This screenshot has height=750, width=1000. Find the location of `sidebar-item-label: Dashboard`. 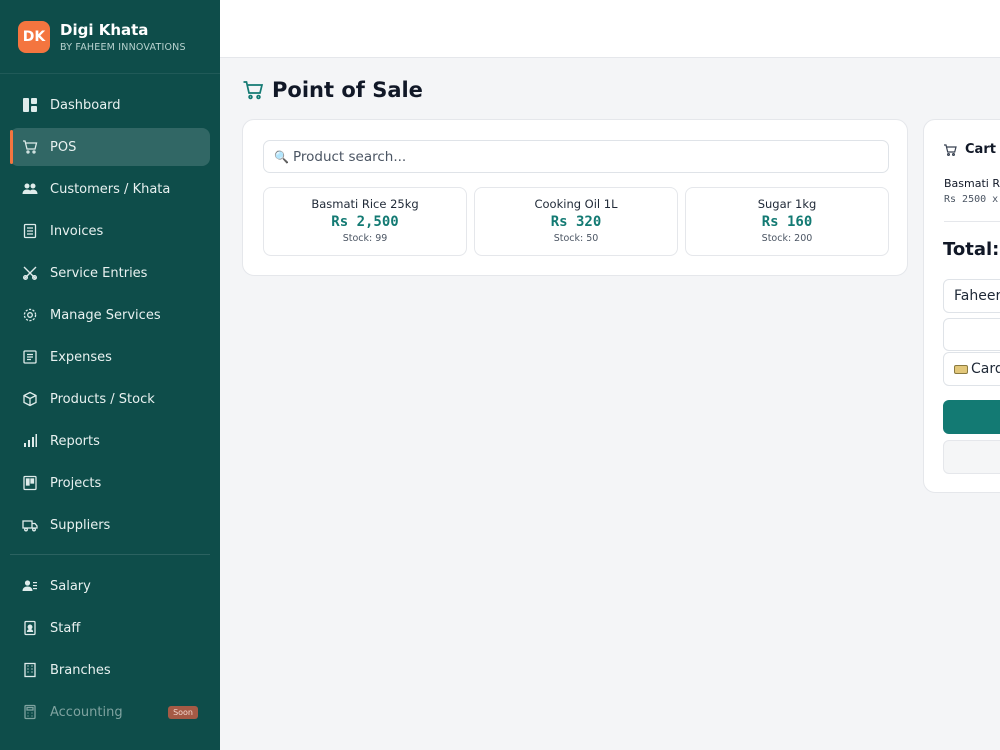

sidebar-item-label: Dashboard is located at coordinates (85, 105).